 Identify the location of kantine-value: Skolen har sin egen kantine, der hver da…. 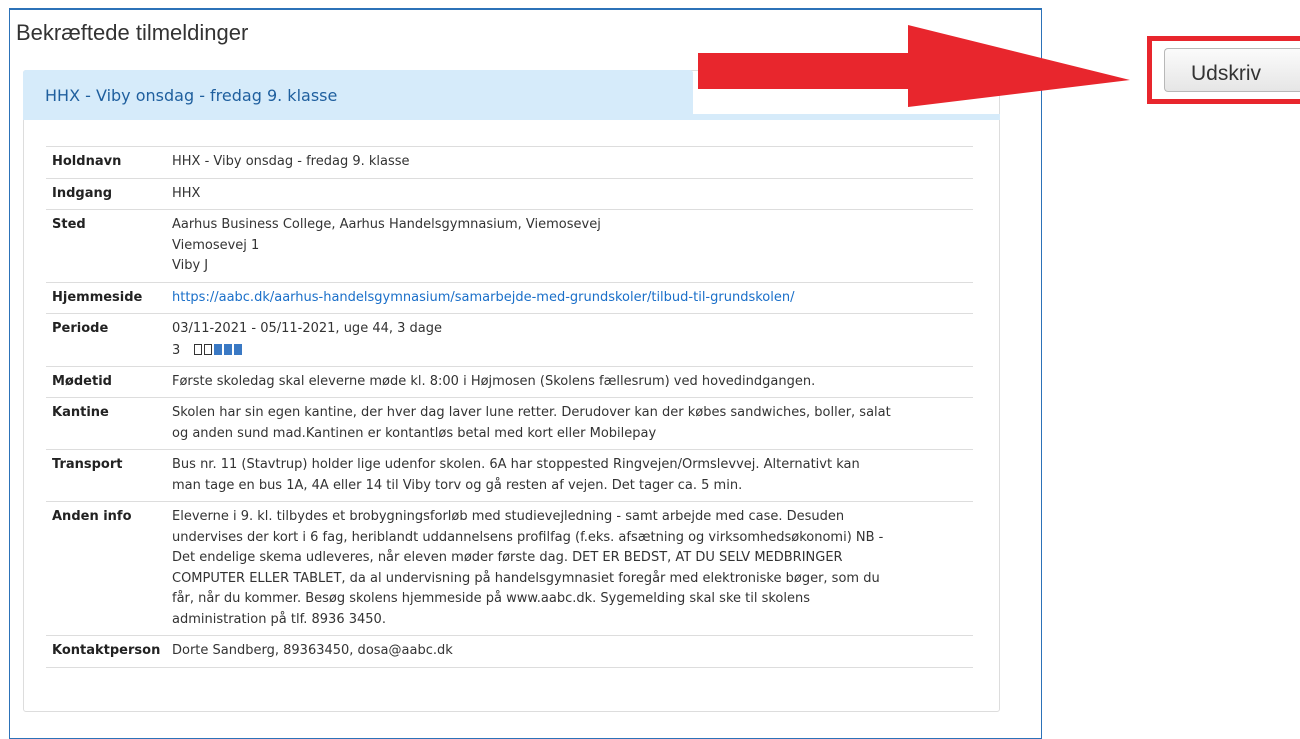
(571, 423).